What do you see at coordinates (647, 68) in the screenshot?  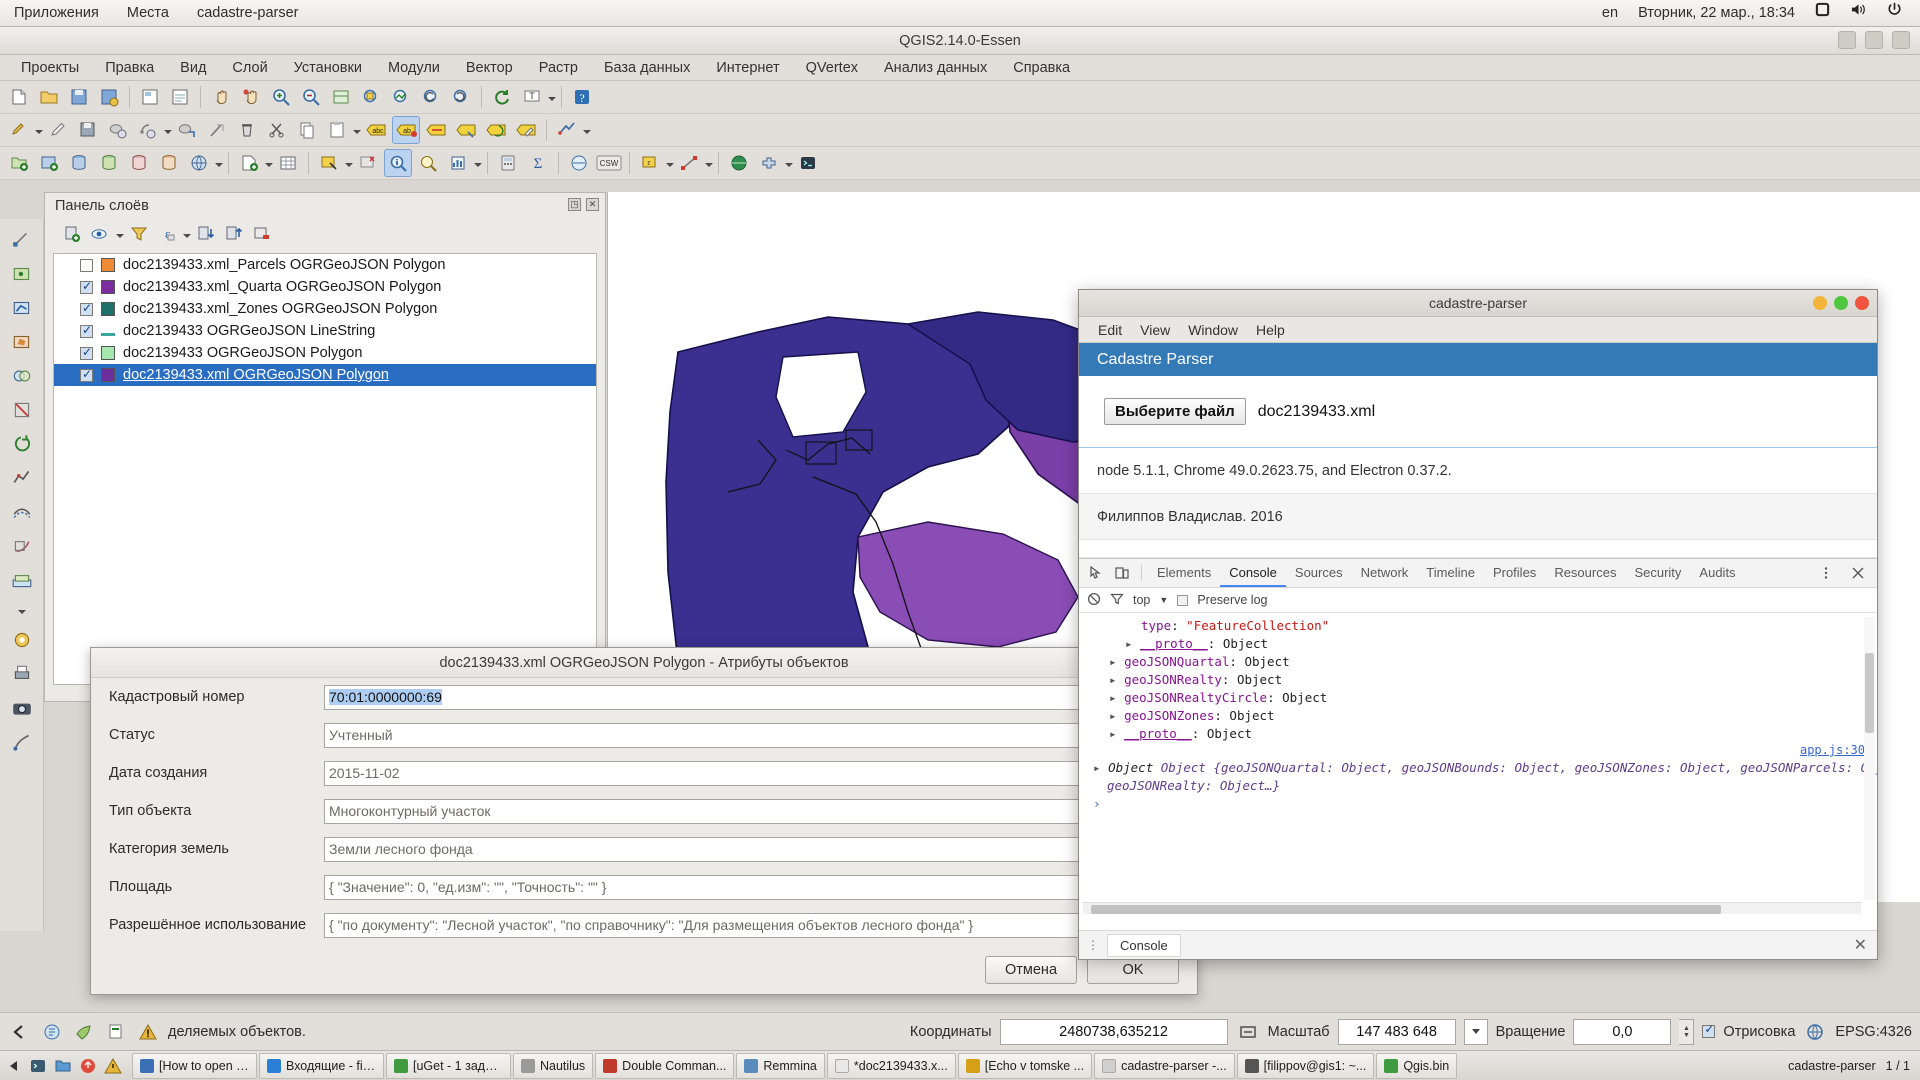 I see `menu-baza-dannyh: База данных` at bounding box center [647, 68].